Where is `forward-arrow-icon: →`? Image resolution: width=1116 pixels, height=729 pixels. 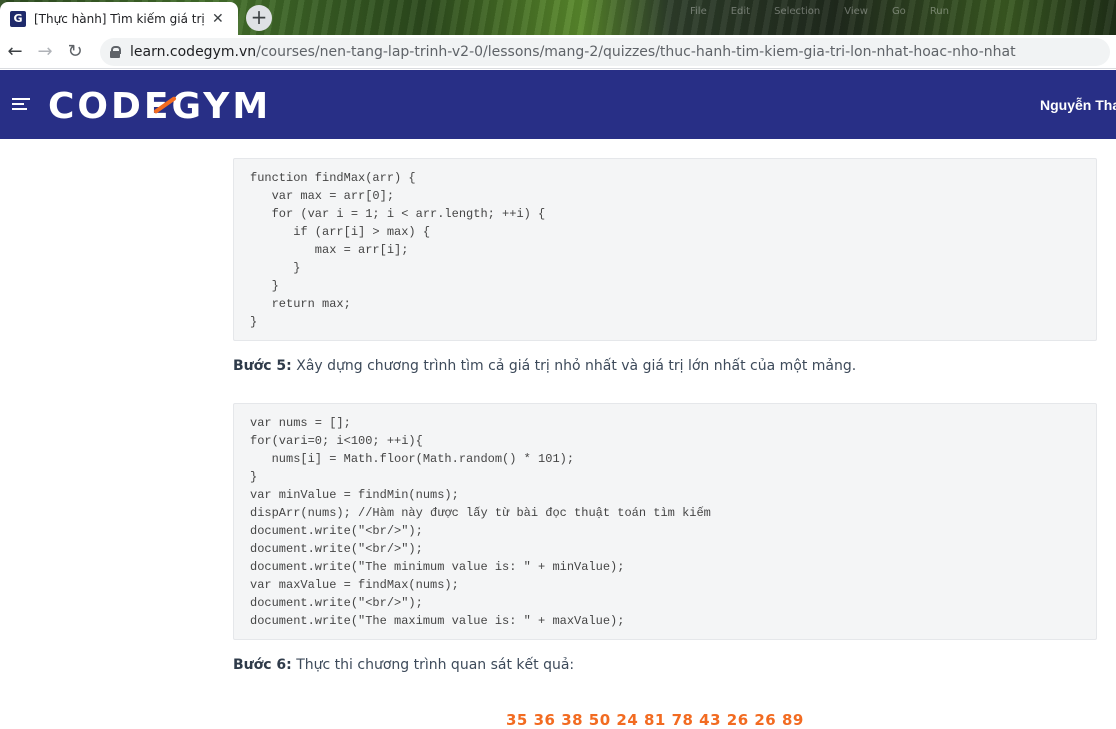 forward-arrow-icon: → is located at coordinates (45, 51).